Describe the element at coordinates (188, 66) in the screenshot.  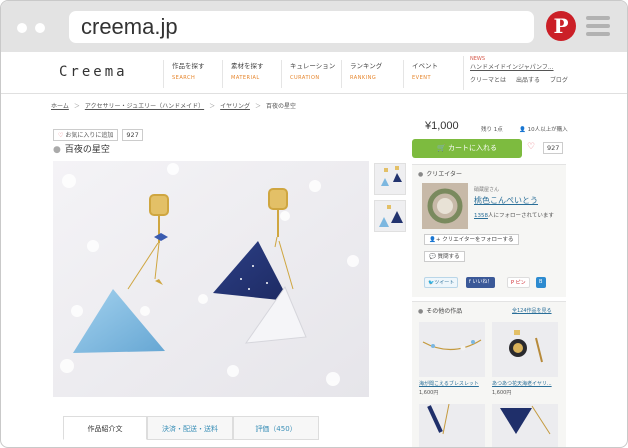
I see `nav-label: 作品を探す` at that location.